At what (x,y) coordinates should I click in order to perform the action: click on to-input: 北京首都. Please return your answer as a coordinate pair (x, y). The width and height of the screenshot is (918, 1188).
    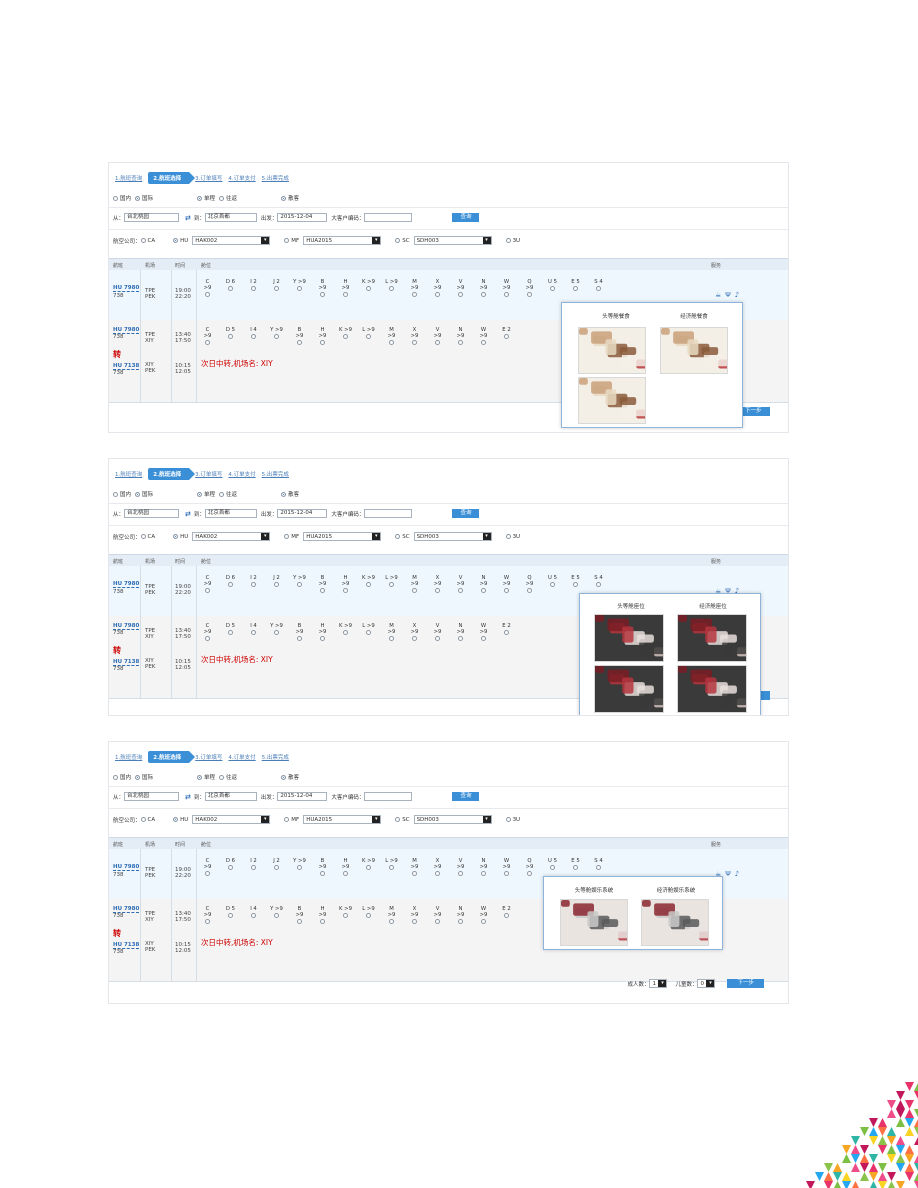
    Looking at the image, I should click on (230, 513).